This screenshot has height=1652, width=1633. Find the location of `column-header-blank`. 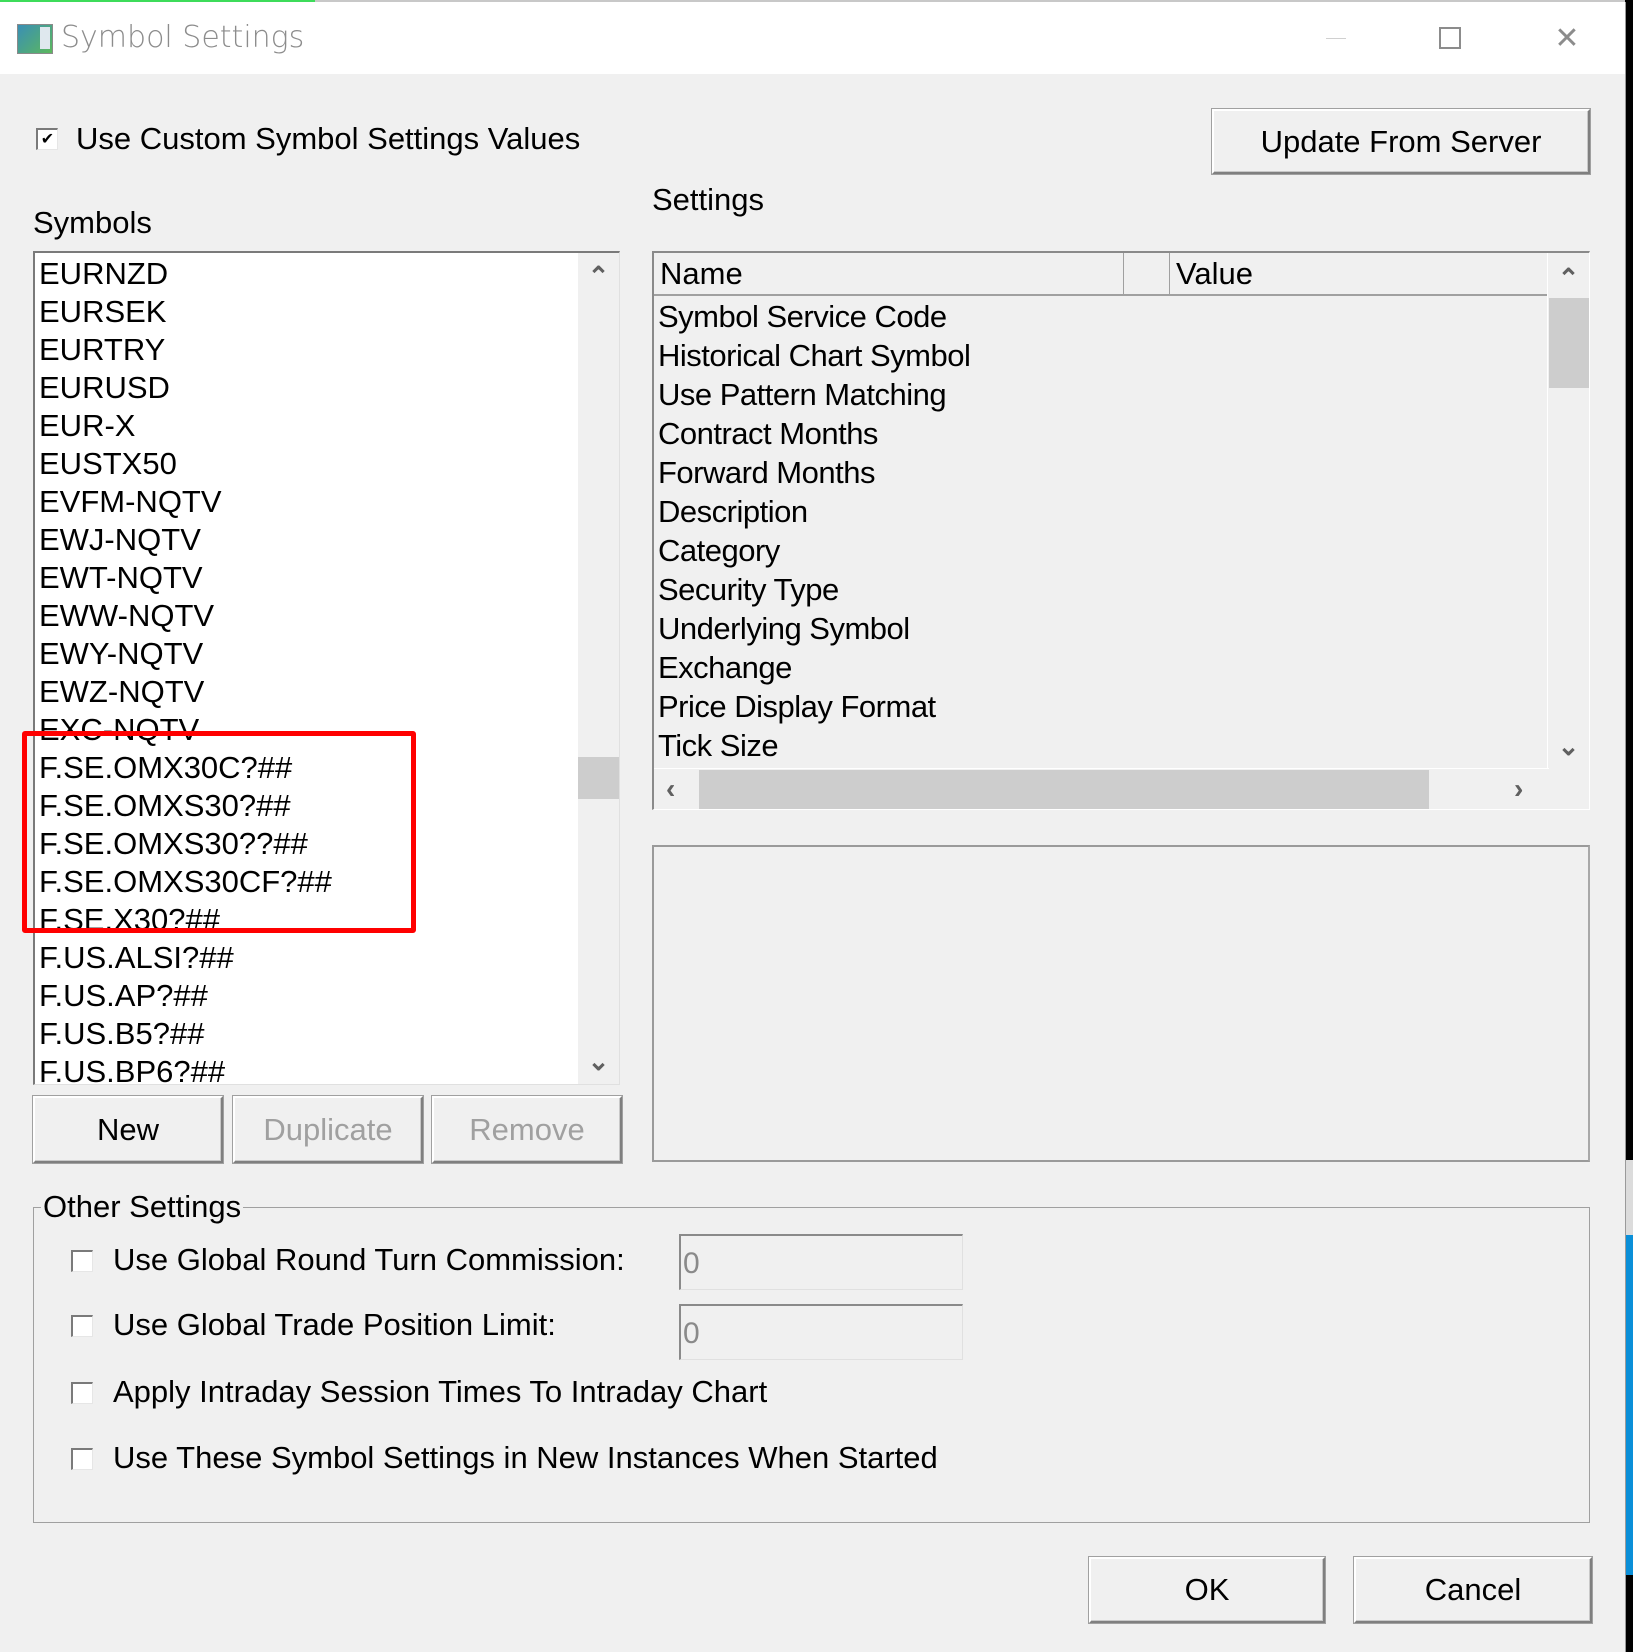

column-header-blank is located at coordinates (1147, 273).